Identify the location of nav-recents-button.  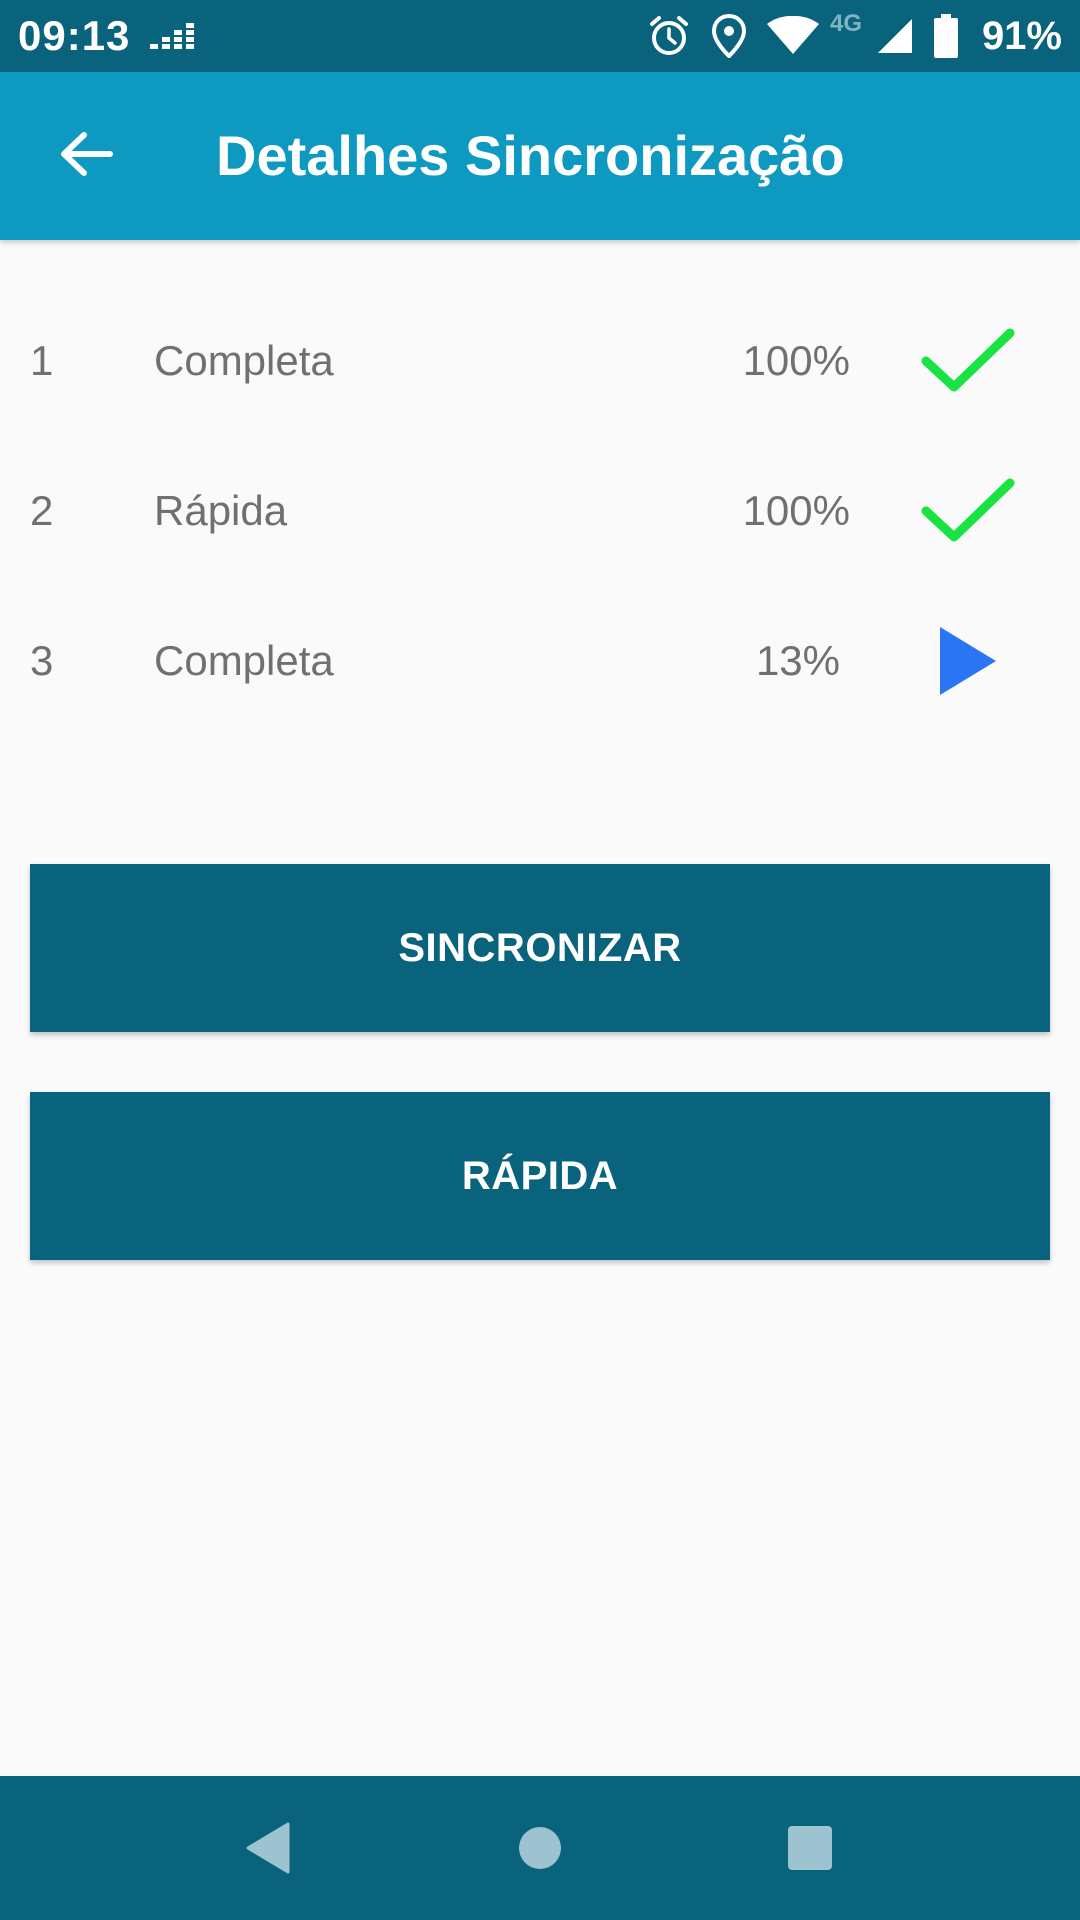
(810, 1848).